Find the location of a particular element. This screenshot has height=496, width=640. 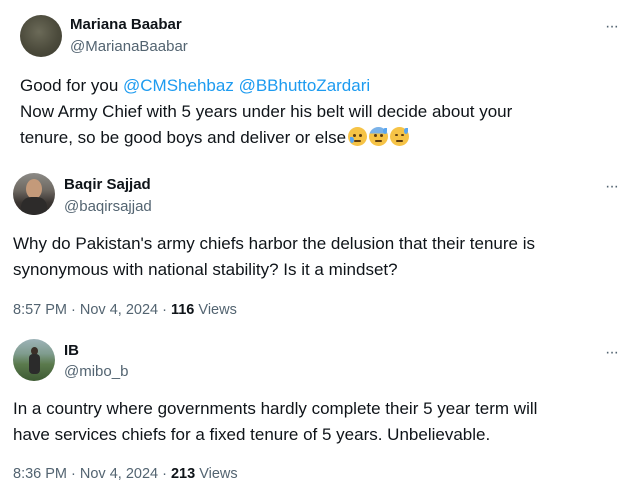

tweet-meta: 8:57 PM · Nov 4, 2024 · 116 Views is located at coordinates (125, 310).